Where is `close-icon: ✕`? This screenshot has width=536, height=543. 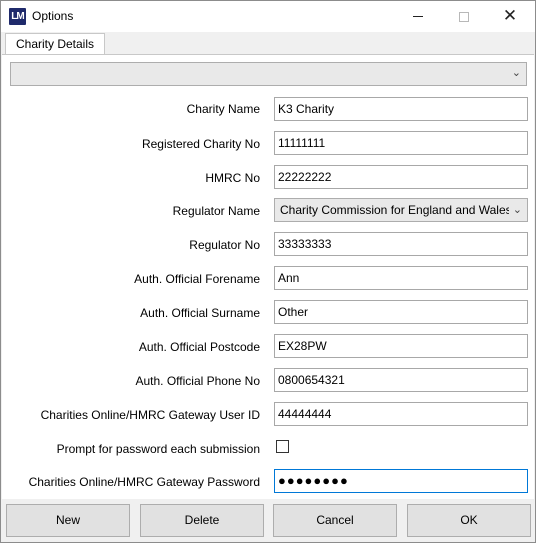 close-icon: ✕ is located at coordinates (510, 16).